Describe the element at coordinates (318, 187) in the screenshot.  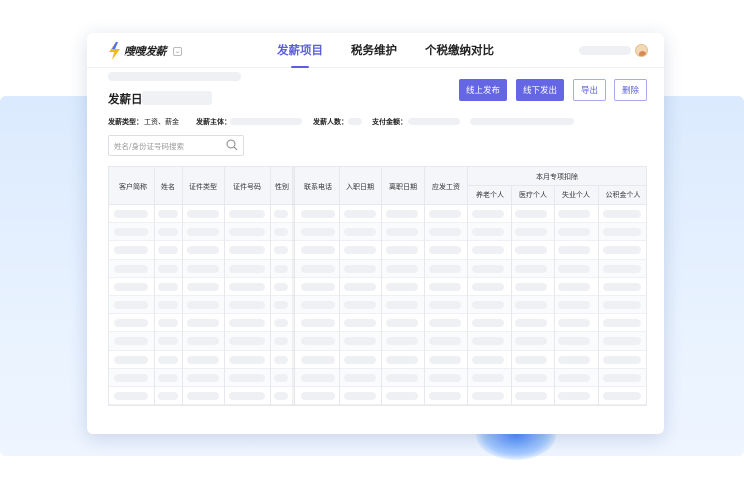
I see `col-phone: 联系电话` at that location.